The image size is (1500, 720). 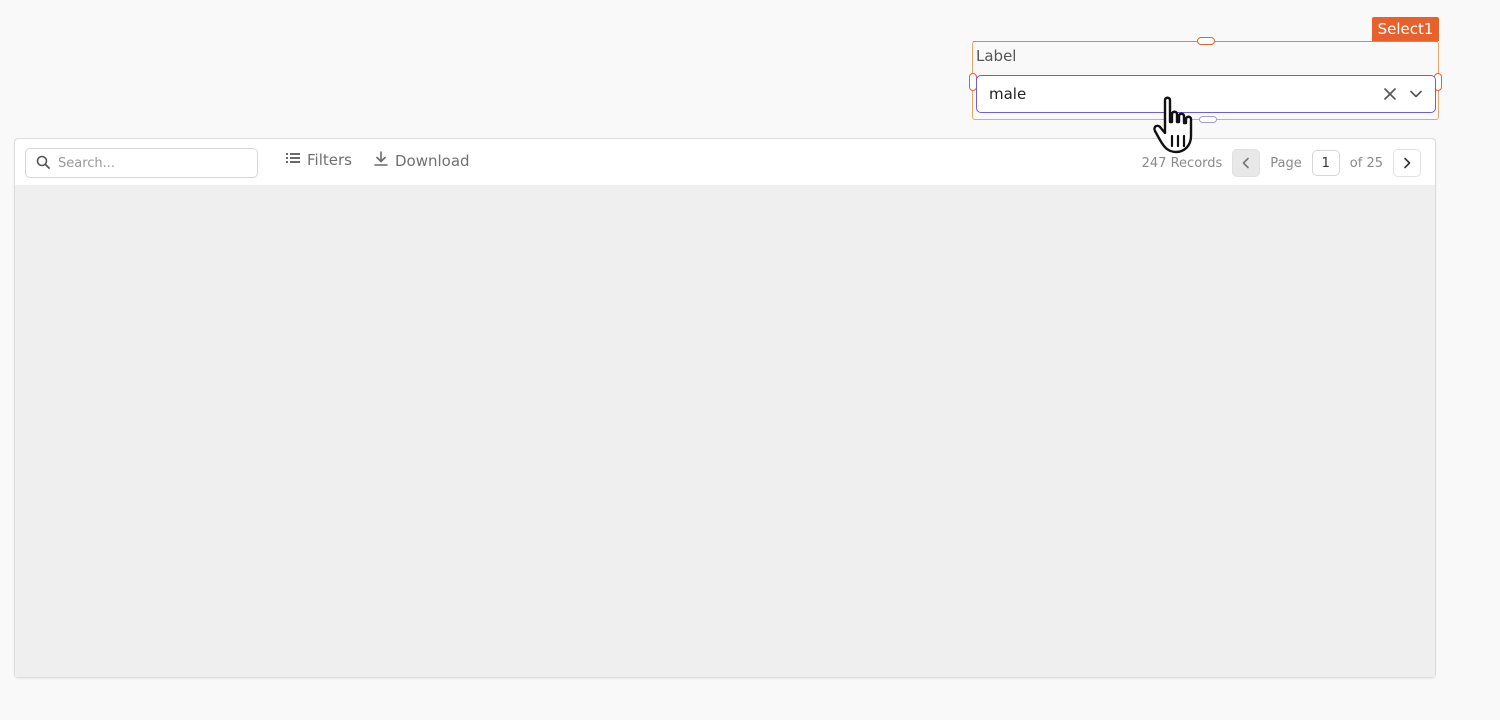 I want to click on chevron-down-icon, so click(x=1416, y=94).